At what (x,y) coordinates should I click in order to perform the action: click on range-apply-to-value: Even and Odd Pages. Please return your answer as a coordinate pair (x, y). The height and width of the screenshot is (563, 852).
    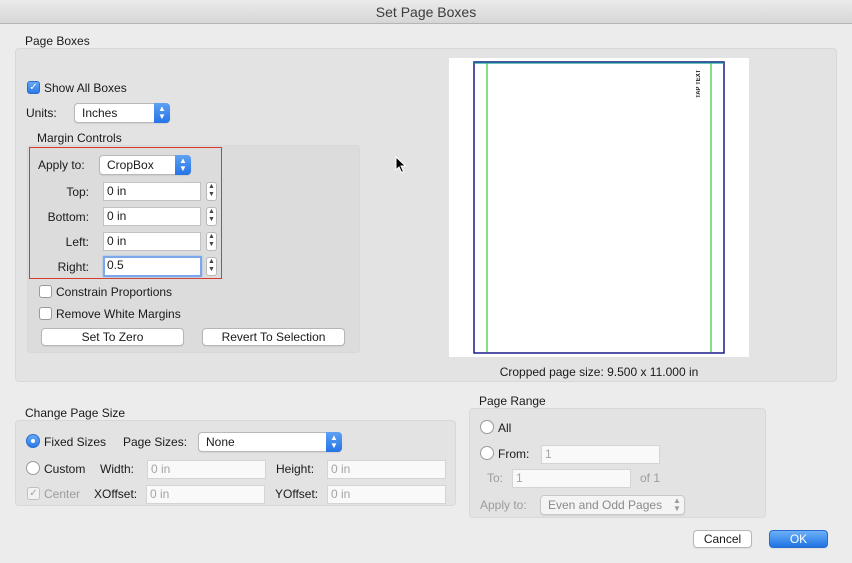
    Looking at the image, I should click on (605, 505).